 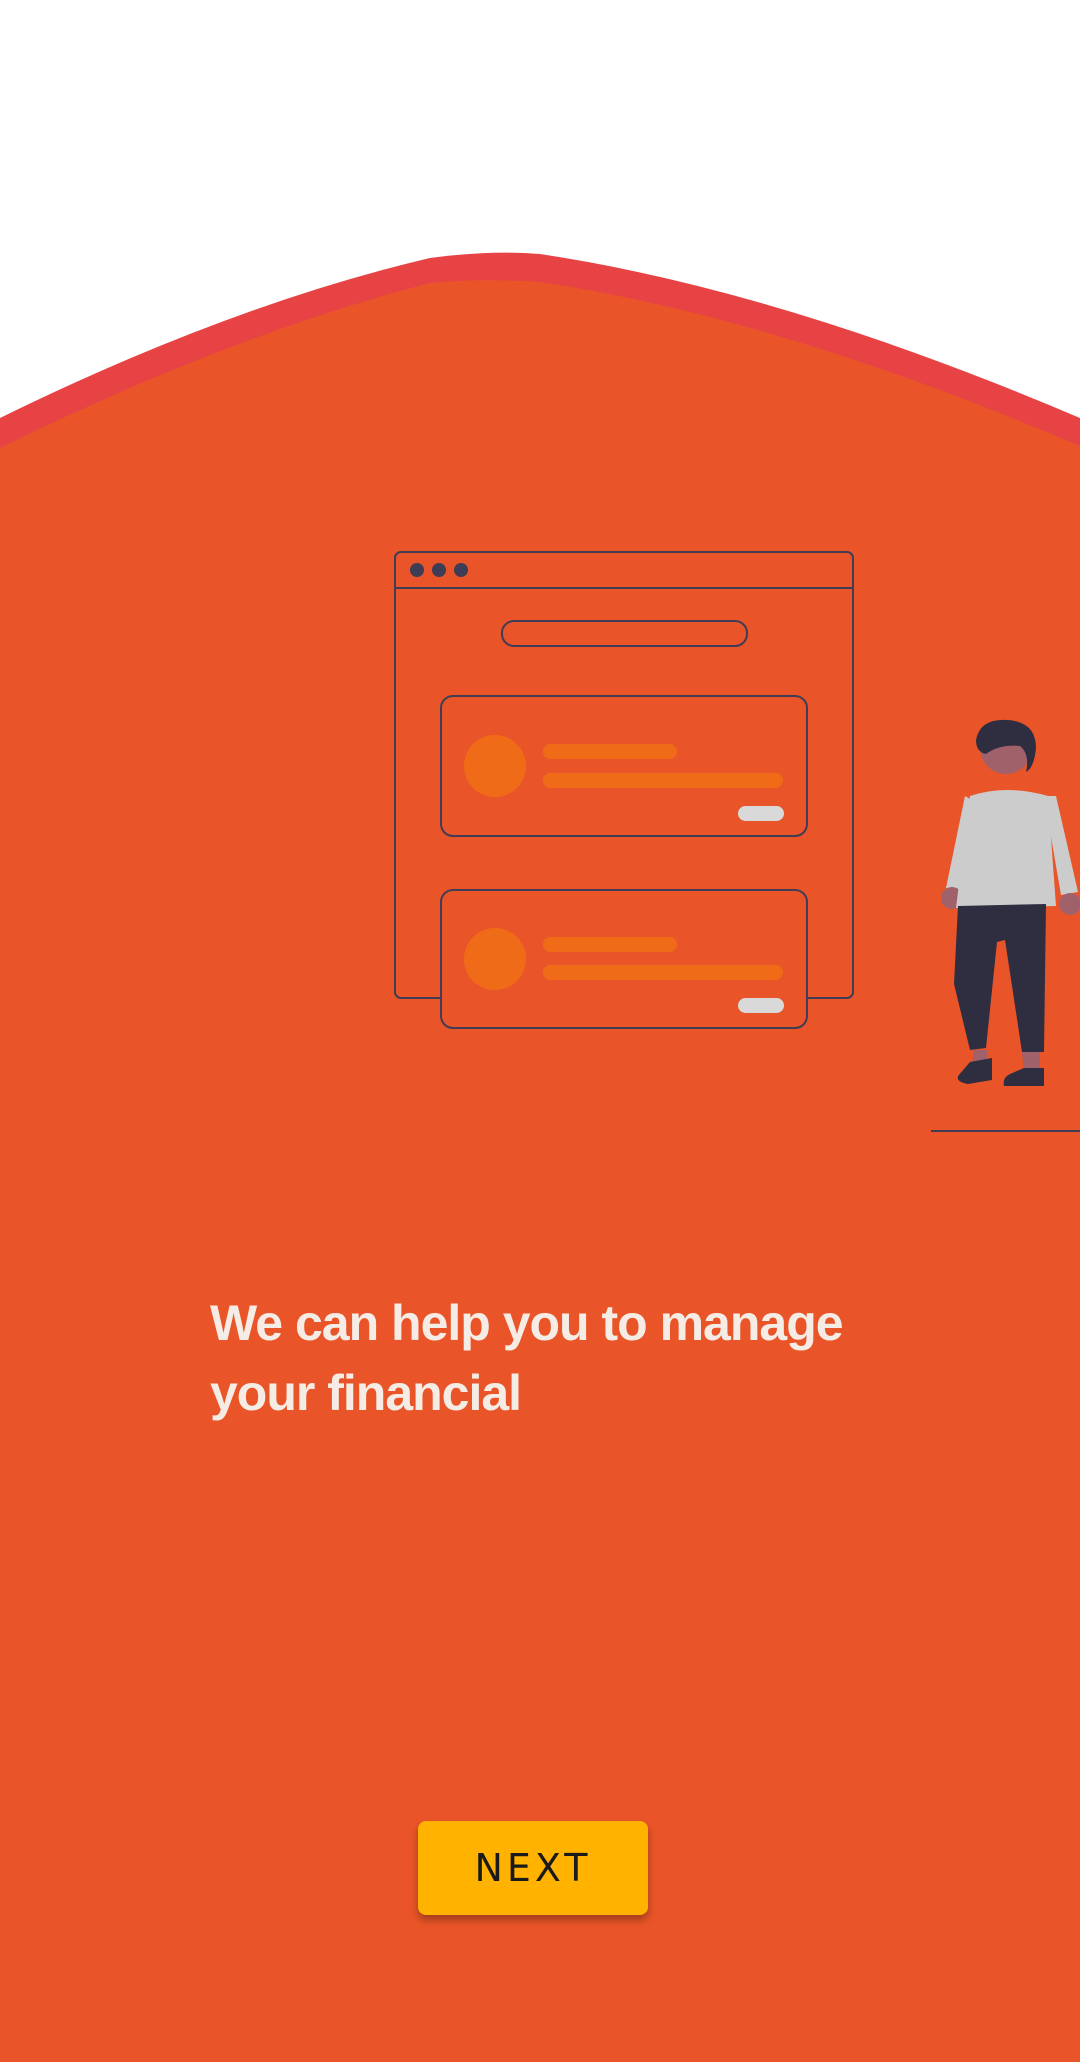 What do you see at coordinates (533, 1868) in the screenshot?
I see `next-button: NEXT` at bounding box center [533, 1868].